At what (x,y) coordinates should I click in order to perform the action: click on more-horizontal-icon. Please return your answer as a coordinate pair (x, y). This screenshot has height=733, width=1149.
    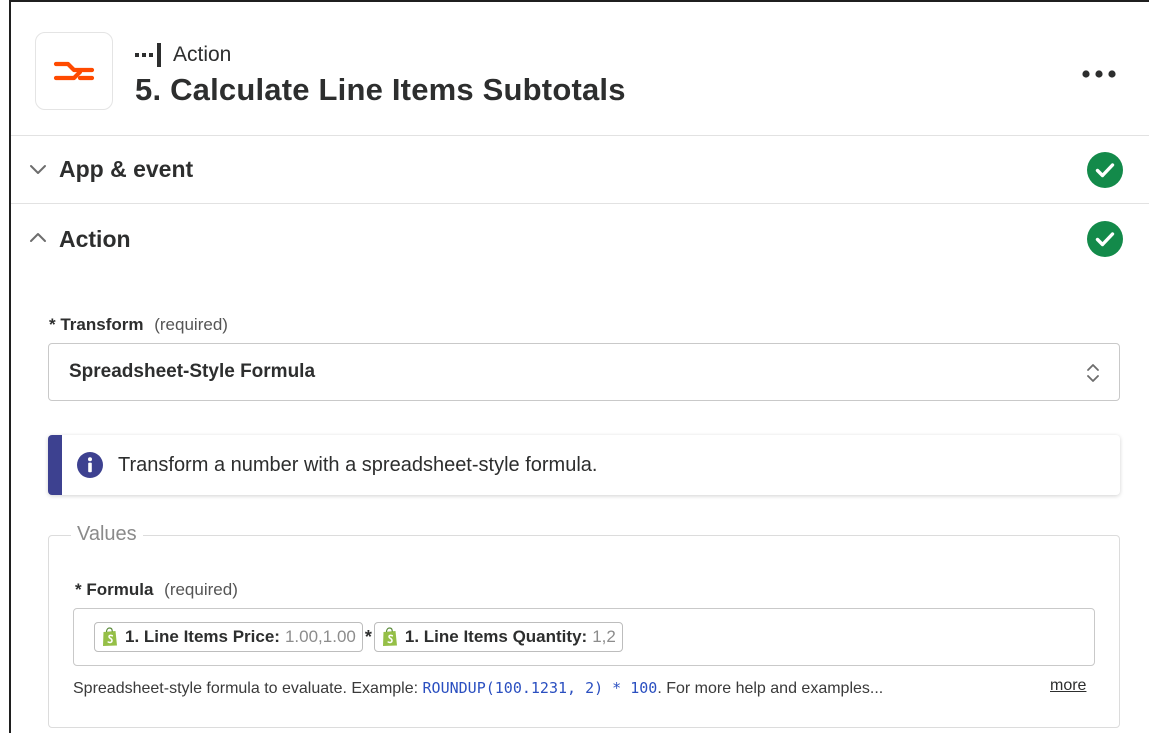
    Looking at the image, I should click on (1099, 74).